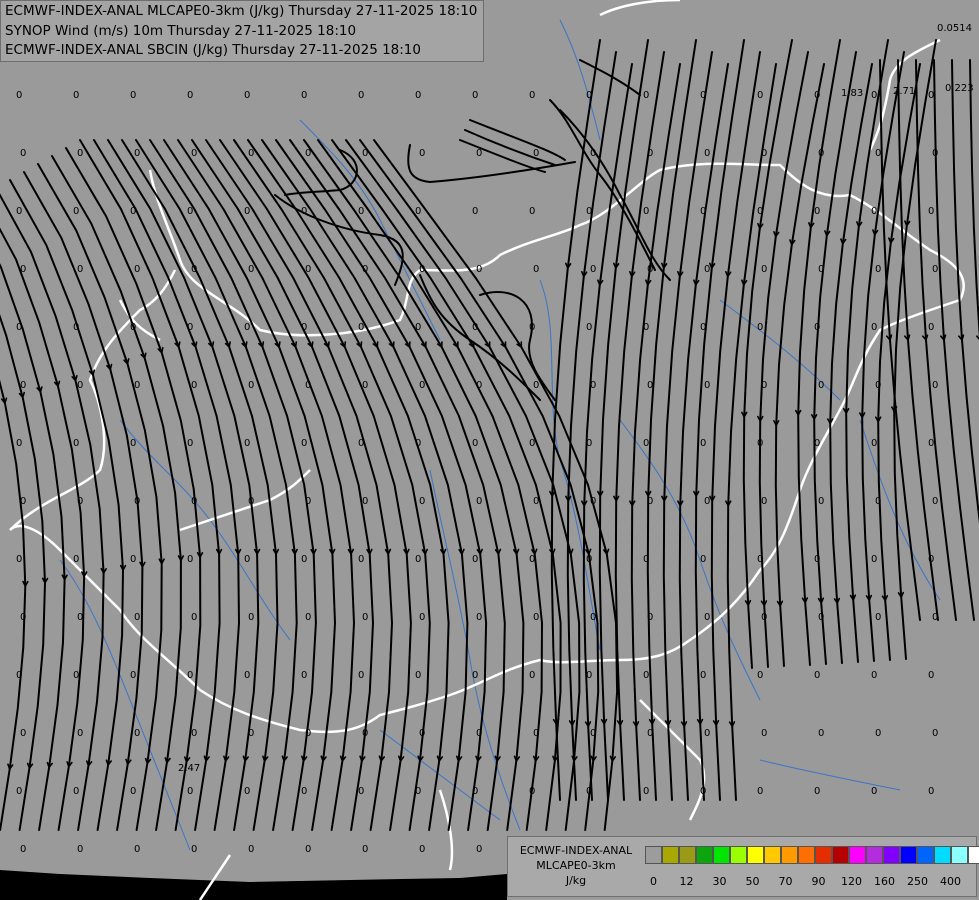  I want to click on legend-tick-label: 30, so click(719, 881).